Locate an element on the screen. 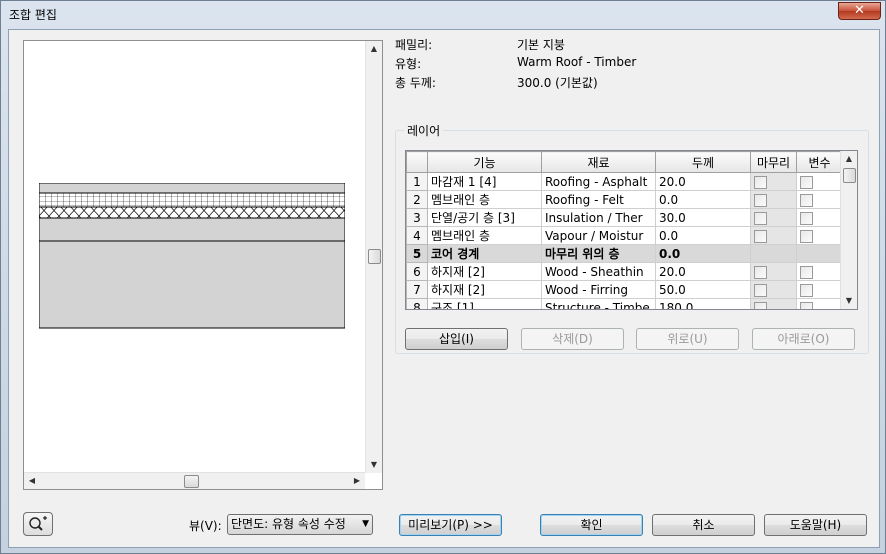  type-value: Warm Roof - Timber is located at coordinates (577, 62).